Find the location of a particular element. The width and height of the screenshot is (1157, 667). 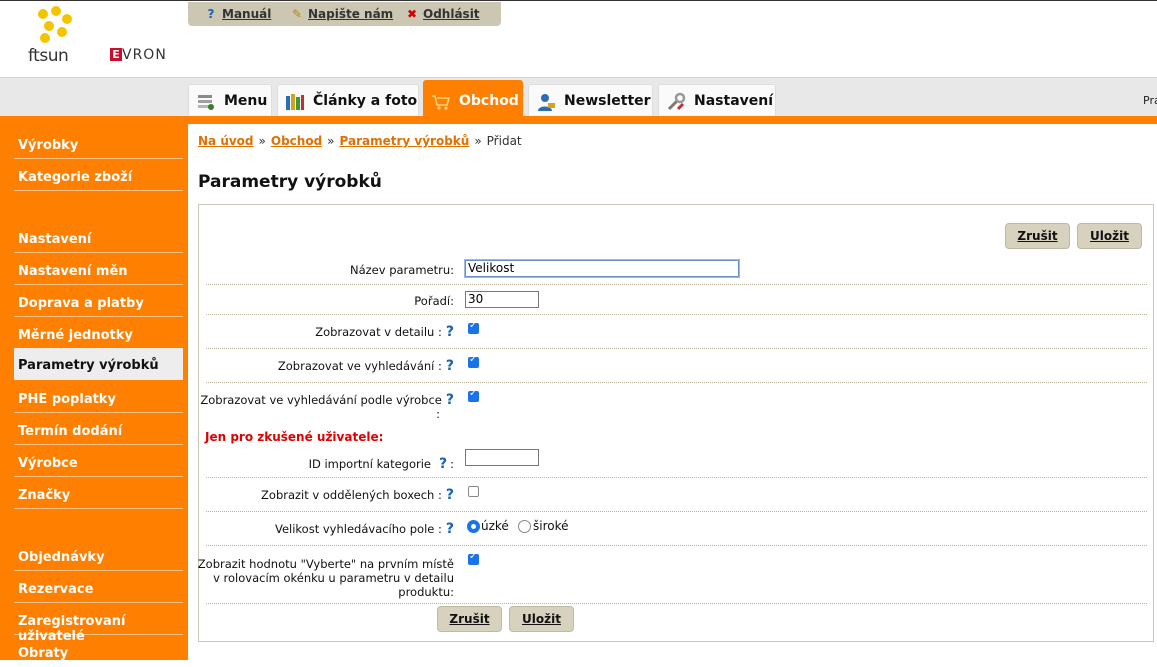

manual-link: ? Manuál is located at coordinates (238, 14).